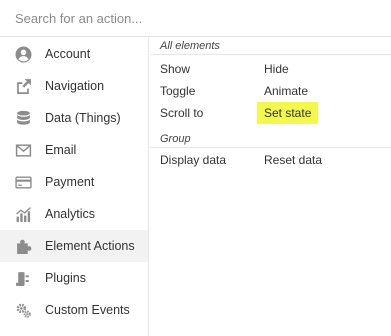 The height and width of the screenshot is (336, 391). Describe the element at coordinates (65, 278) in the screenshot. I see `sidebar-item-label: Plugins` at that location.